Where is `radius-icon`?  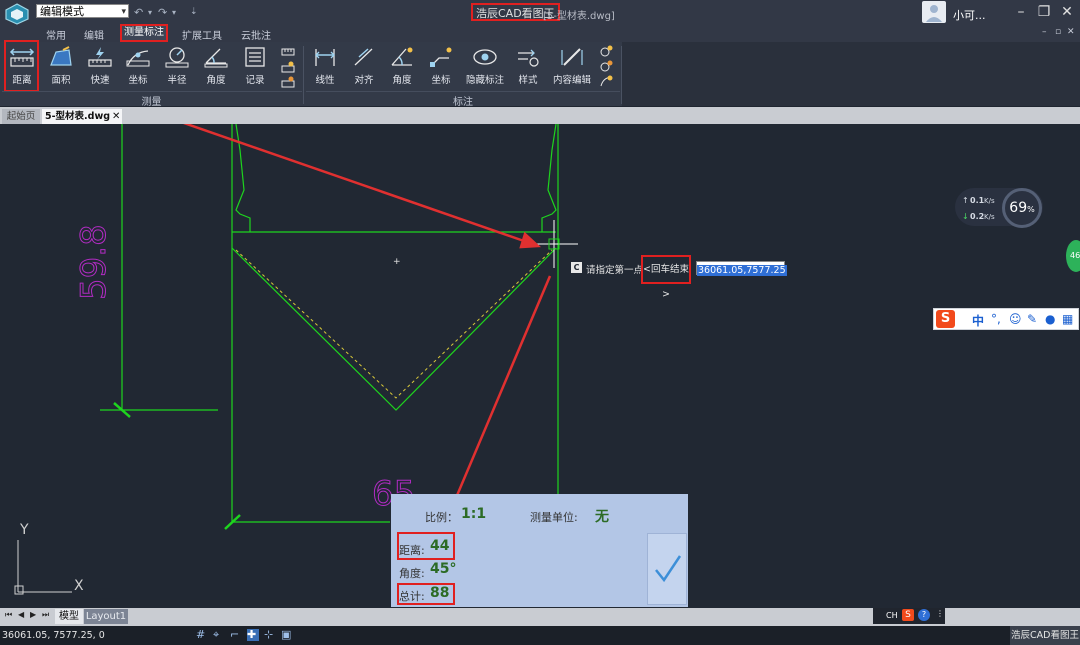
radius-icon is located at coordinates (177, 57).